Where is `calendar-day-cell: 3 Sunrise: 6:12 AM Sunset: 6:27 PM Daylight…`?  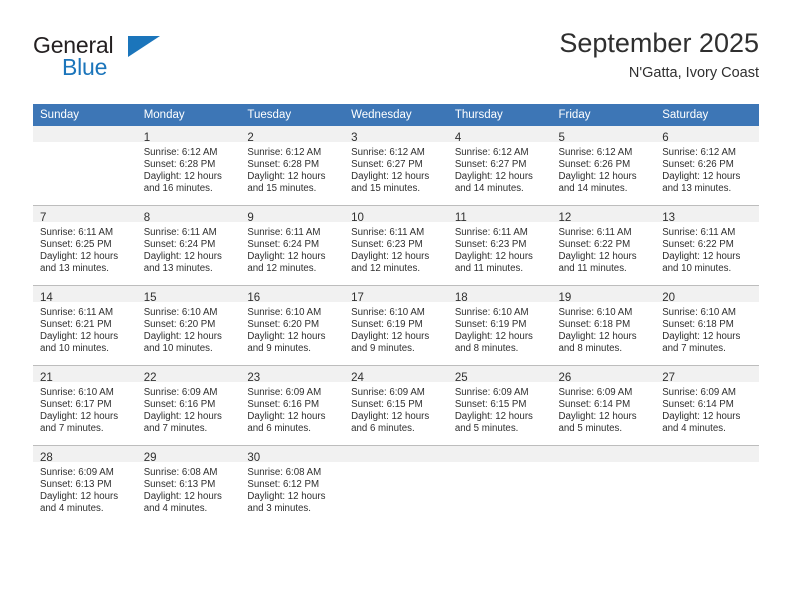
calendar-day-cell: 3 Sunrise: 6:12 AM Sunset: 6:27 PM Daylight… is located at coordinates (396, 166).